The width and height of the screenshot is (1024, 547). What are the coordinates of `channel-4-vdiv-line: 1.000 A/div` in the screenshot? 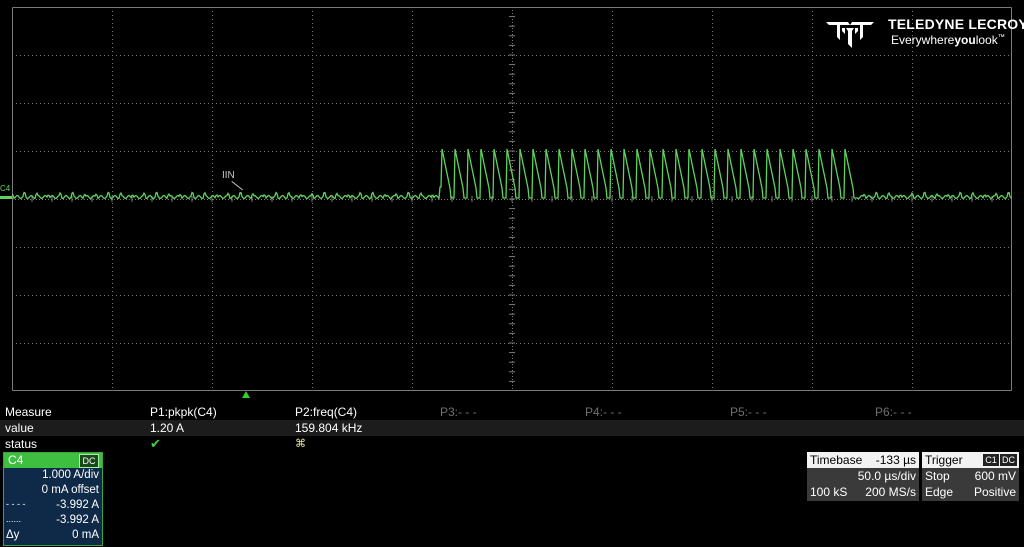 It's located at (52, 476).